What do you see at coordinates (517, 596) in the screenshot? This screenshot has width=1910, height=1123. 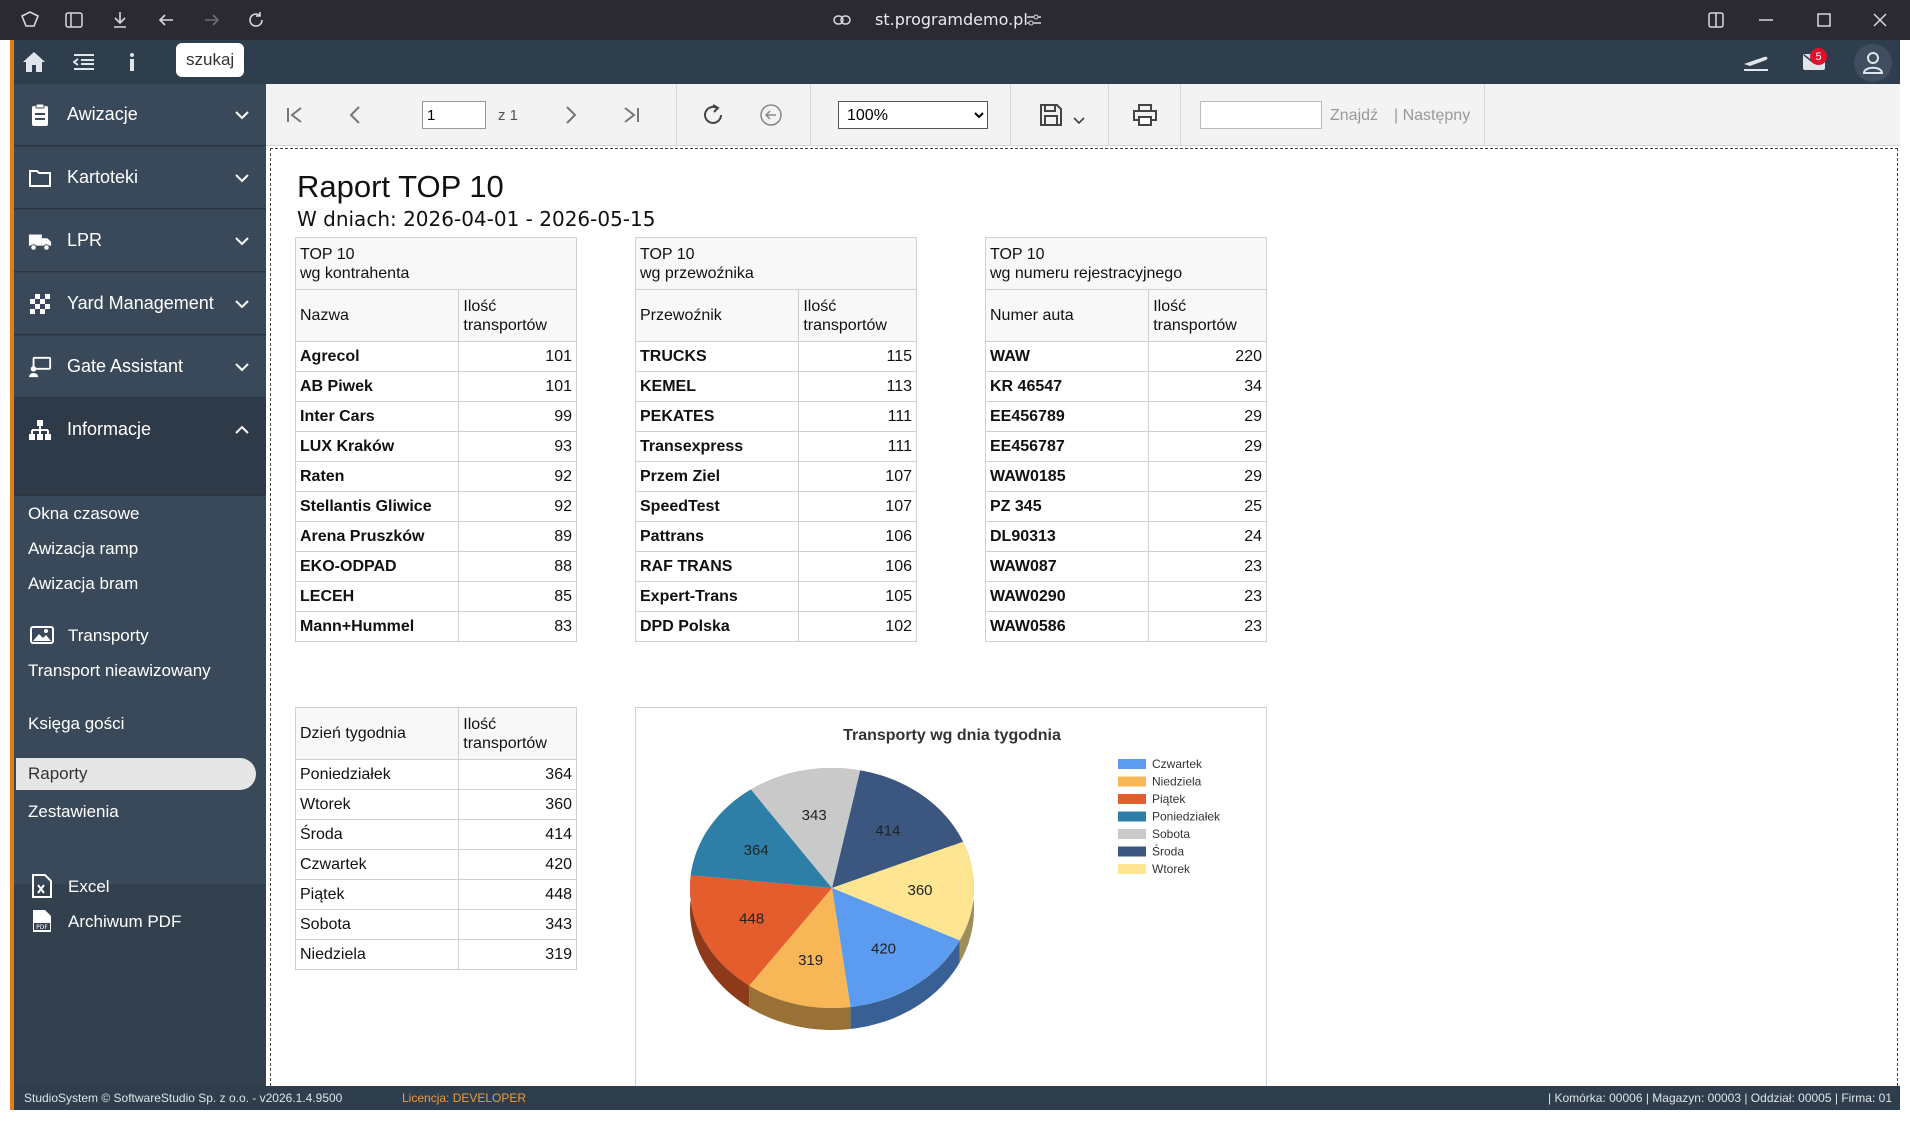 I see `cell-count: 85` at bounding box center [517, 596].